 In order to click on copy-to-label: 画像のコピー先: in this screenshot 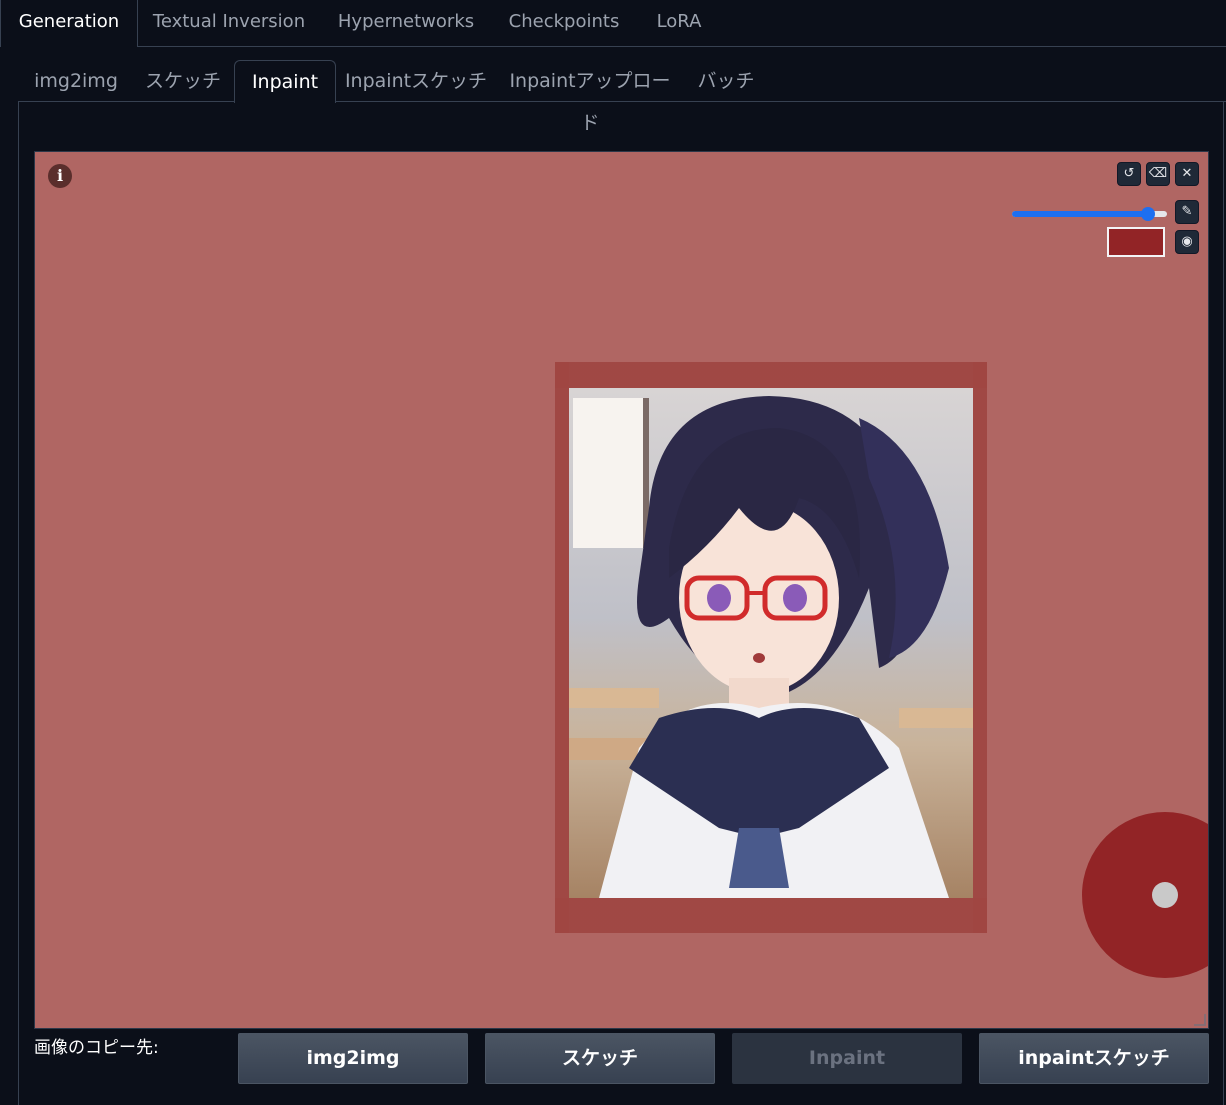, I will do `click(96, 1048)`.